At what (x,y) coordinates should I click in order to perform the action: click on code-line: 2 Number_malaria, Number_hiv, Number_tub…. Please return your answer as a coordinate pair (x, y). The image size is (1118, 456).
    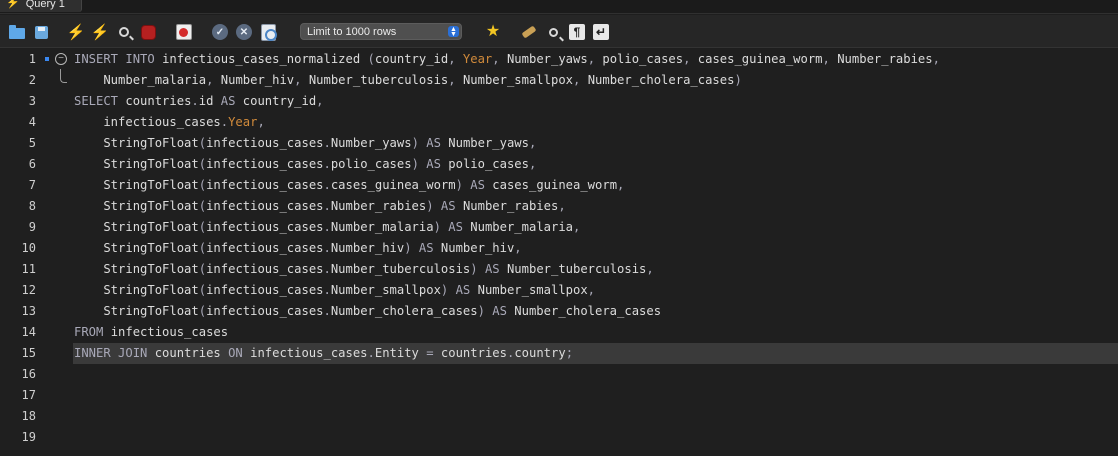
    Looking at the image, I should click on (559, 80).